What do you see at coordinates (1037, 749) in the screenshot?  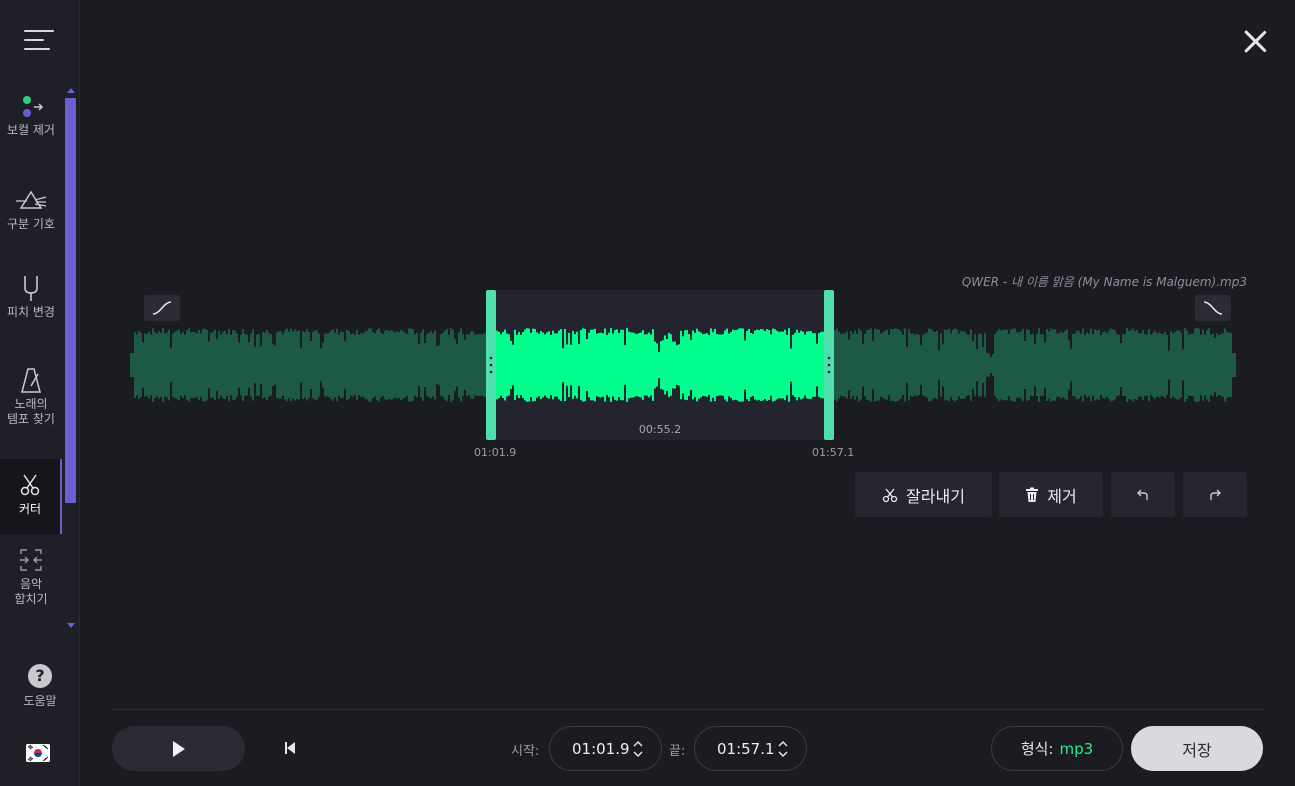 I see `format-label: 형식:` at bounding box center [1037, 749].